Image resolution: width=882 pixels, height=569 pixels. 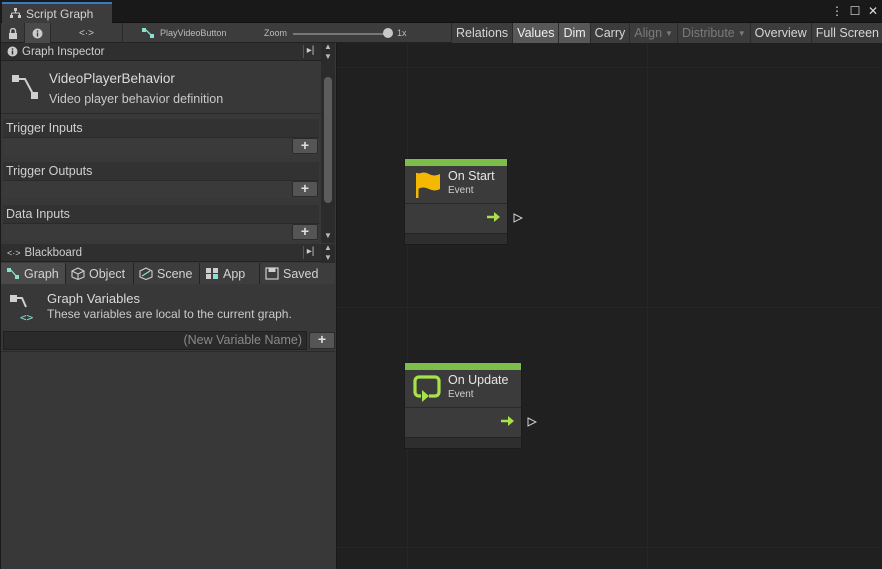 What do you see at coordinates (100, 273) in the screenshot?
I see `tab-object: Object` at bounding box center [100, 273].